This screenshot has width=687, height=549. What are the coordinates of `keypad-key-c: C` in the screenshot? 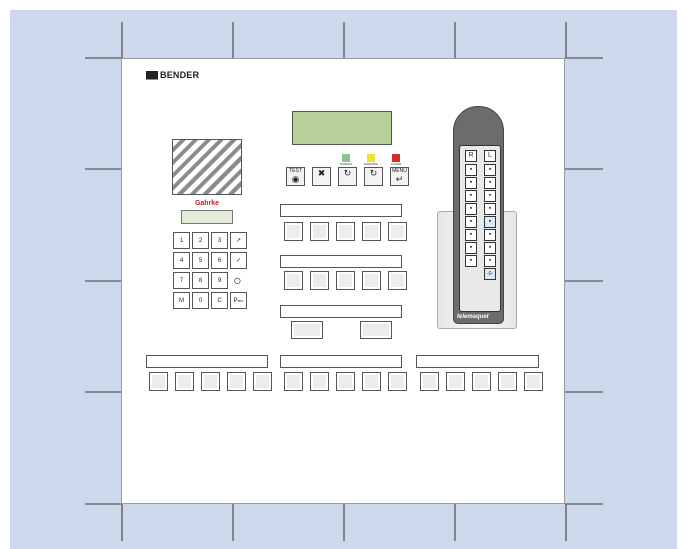 It's located at (219, 300).